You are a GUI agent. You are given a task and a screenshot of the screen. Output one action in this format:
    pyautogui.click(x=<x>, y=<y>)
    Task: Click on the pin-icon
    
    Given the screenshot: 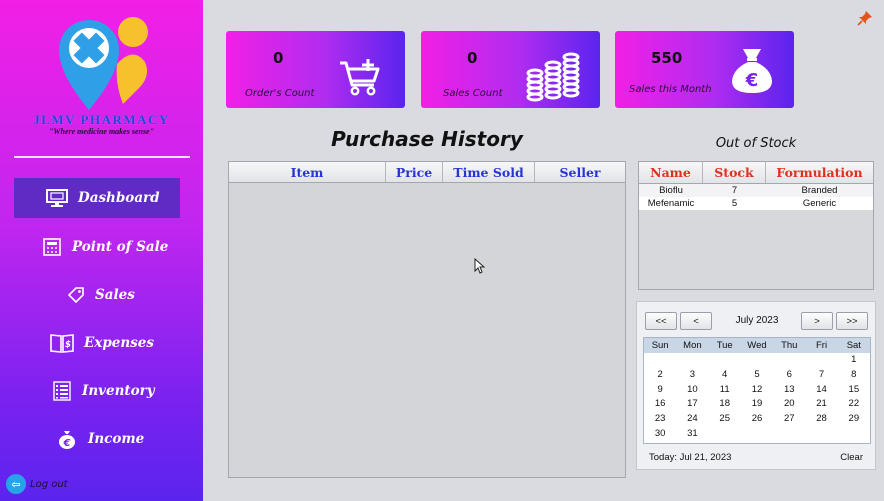 What is the action you would take?
    pyautogui.click(x=865, y=18)
    